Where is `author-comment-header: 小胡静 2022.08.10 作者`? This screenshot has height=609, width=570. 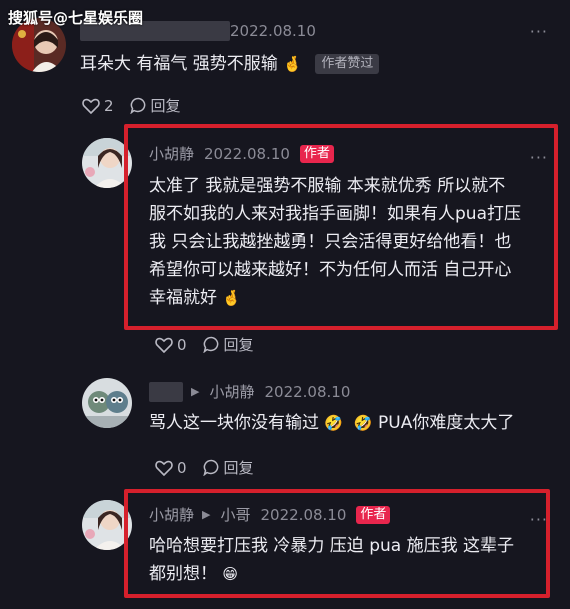
author-comment-header: 小胡静 2022.08.10 作者 is located at coordinates (241, 153).